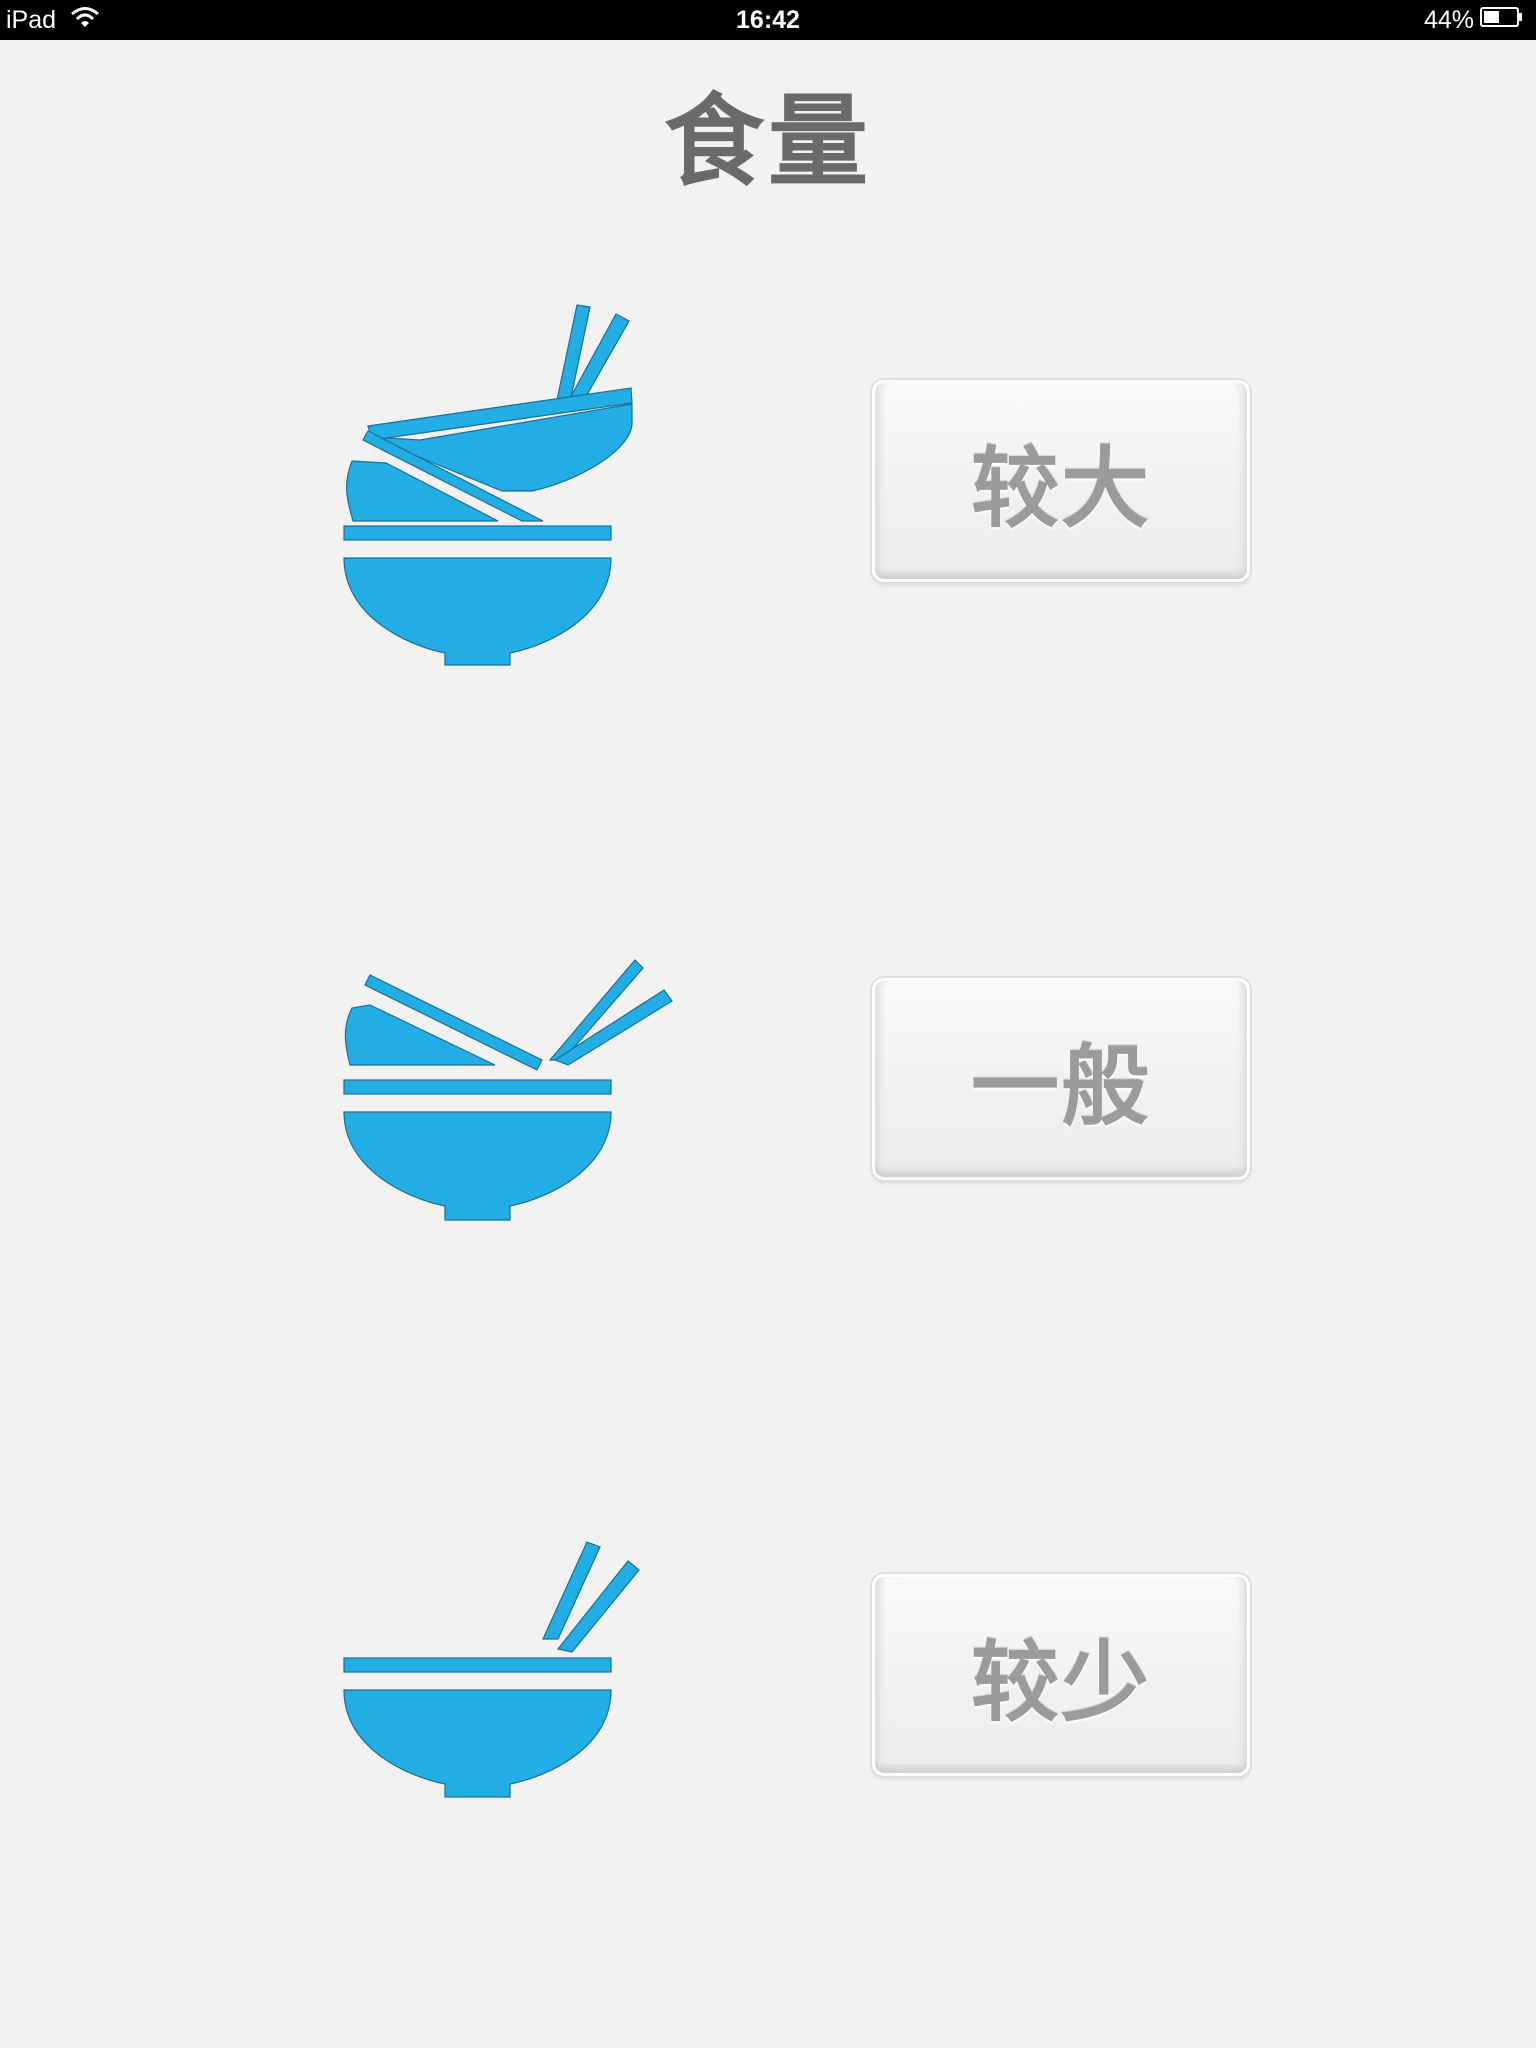 The image size is (1536, 2048). I want to click on option-normal-button: 一般, so click(1061, 1079).